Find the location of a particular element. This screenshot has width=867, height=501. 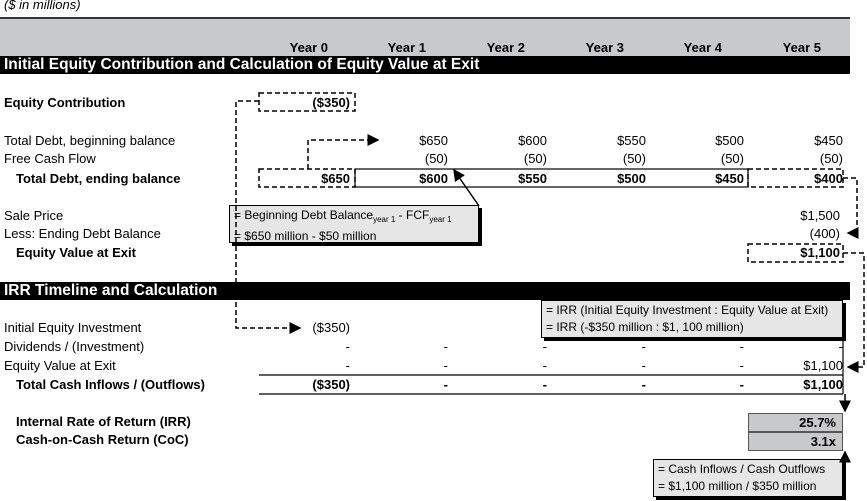

equity-exit-label: Equity Value at Exit is located at coordinates (60, 365).